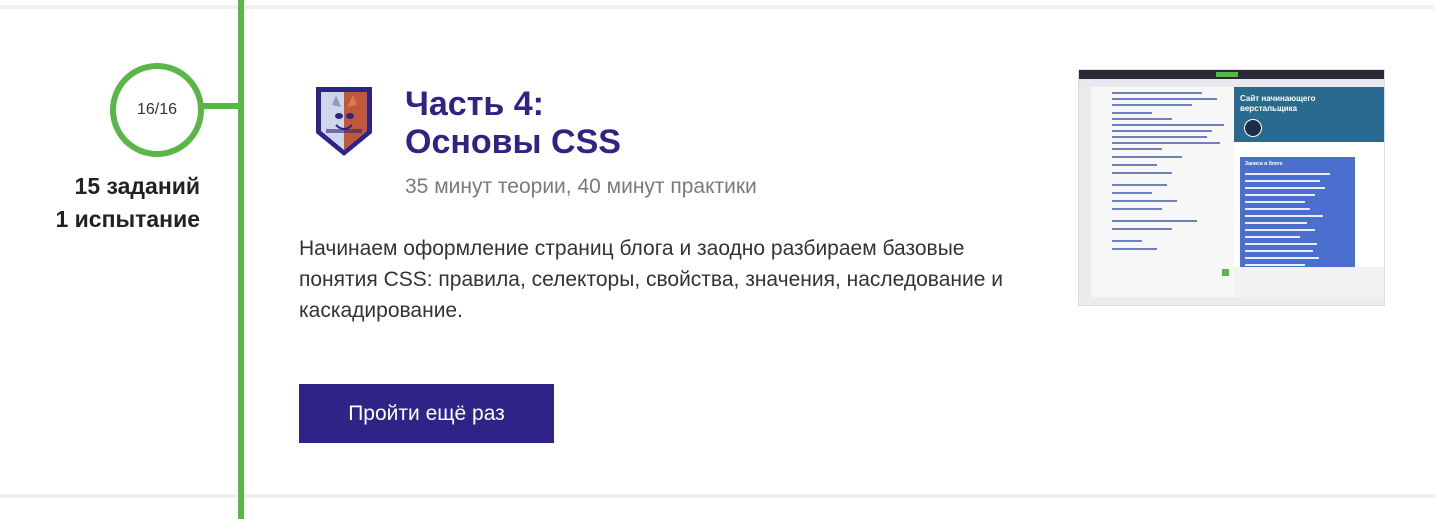 The width and height of the screenshot is (1435, 519). Describe the element at coordinates (137, 186) in the screenshot. I see `tasks-count: 15 заданий` at that location.